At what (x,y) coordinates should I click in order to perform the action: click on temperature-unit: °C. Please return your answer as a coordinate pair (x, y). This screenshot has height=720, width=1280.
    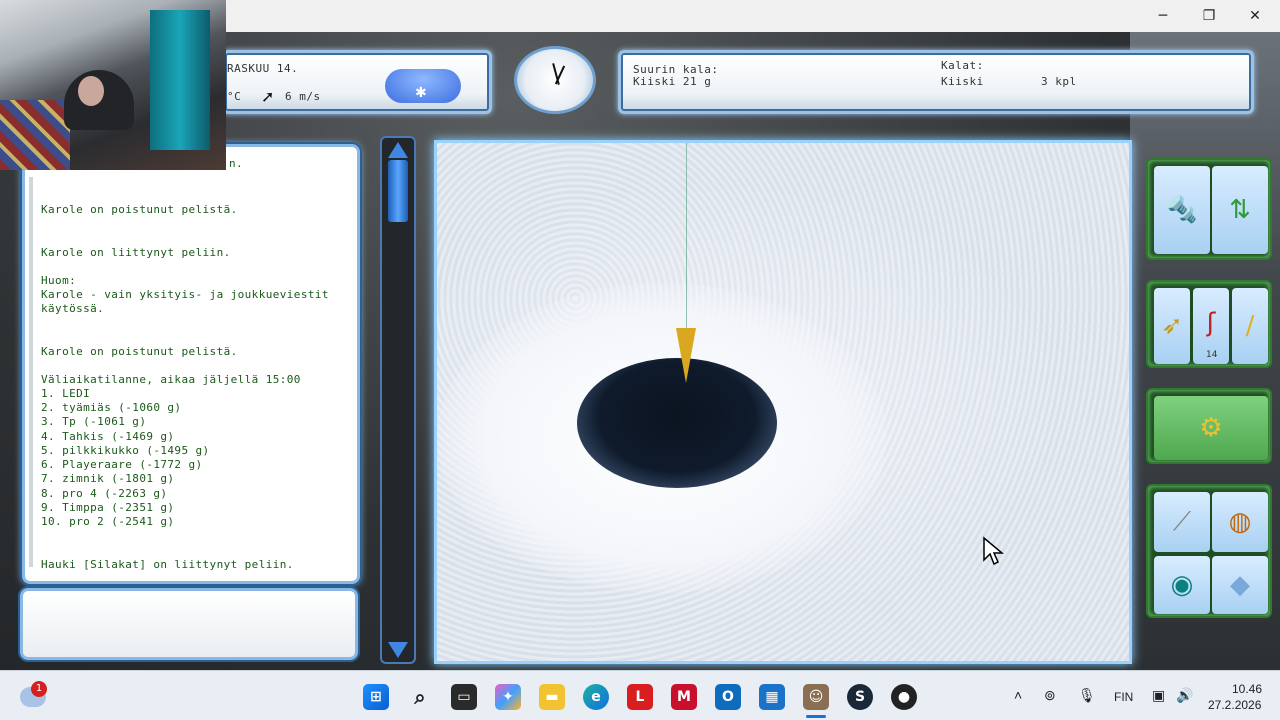
    Looking at the image, I should click on (234, 96).